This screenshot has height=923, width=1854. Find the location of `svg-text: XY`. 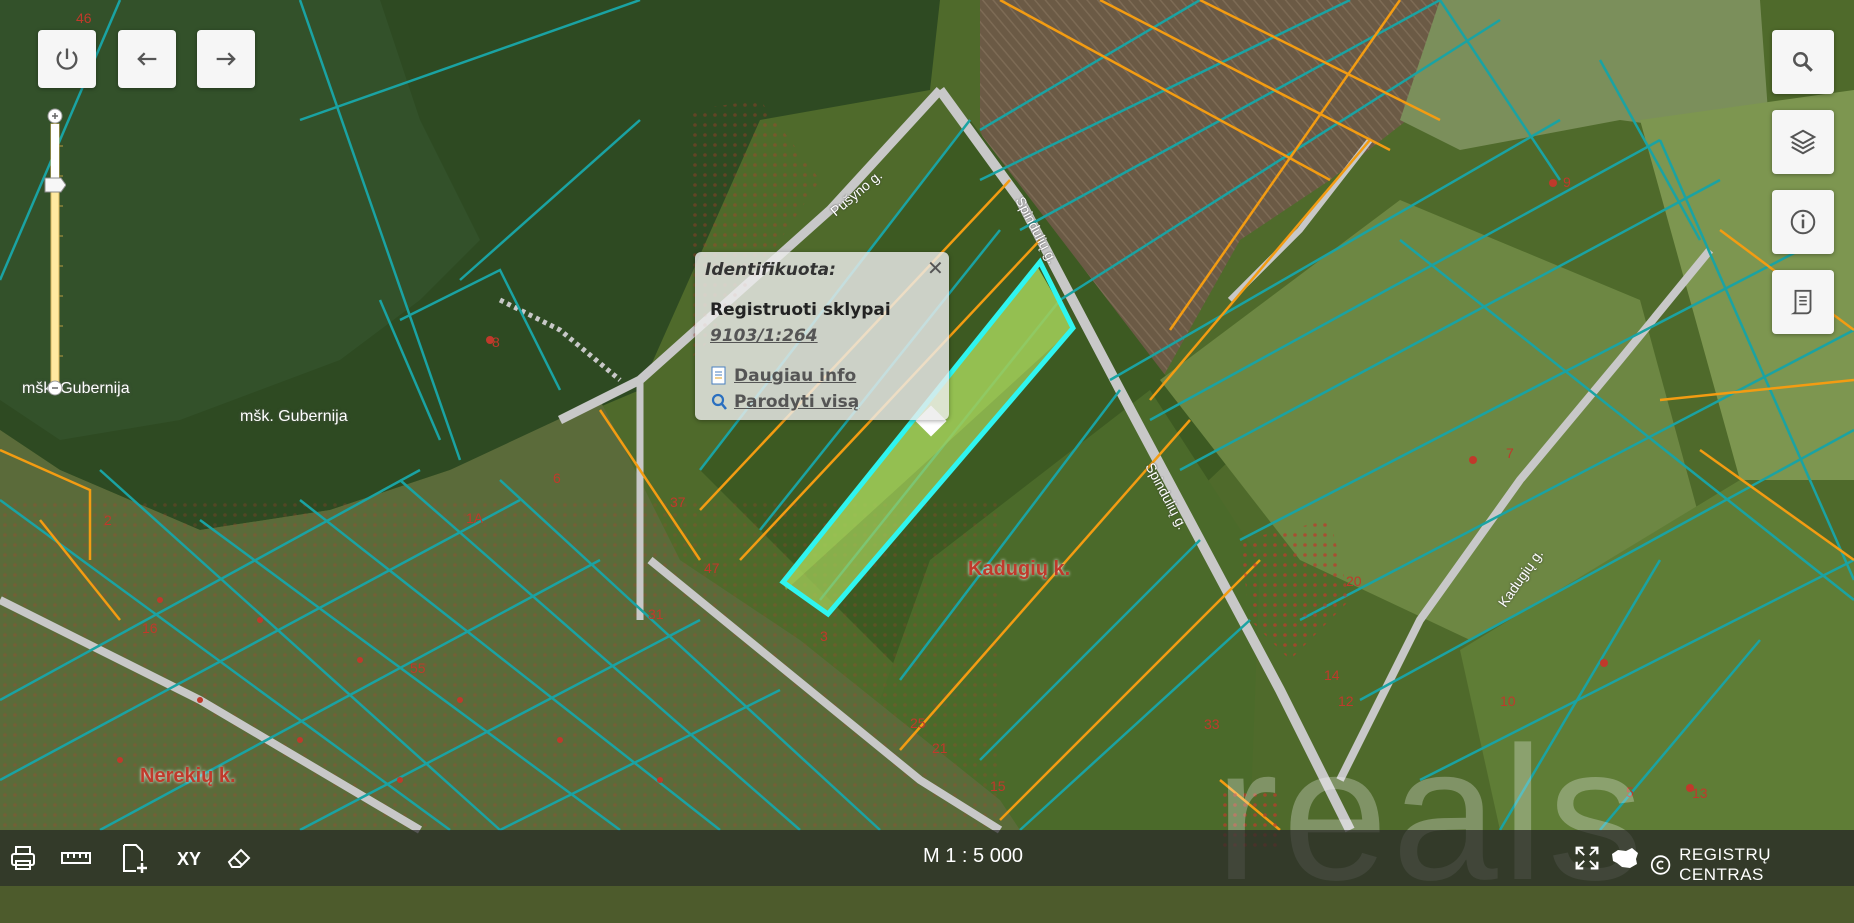

svg-text: XY is located at coordinates (189, 859).